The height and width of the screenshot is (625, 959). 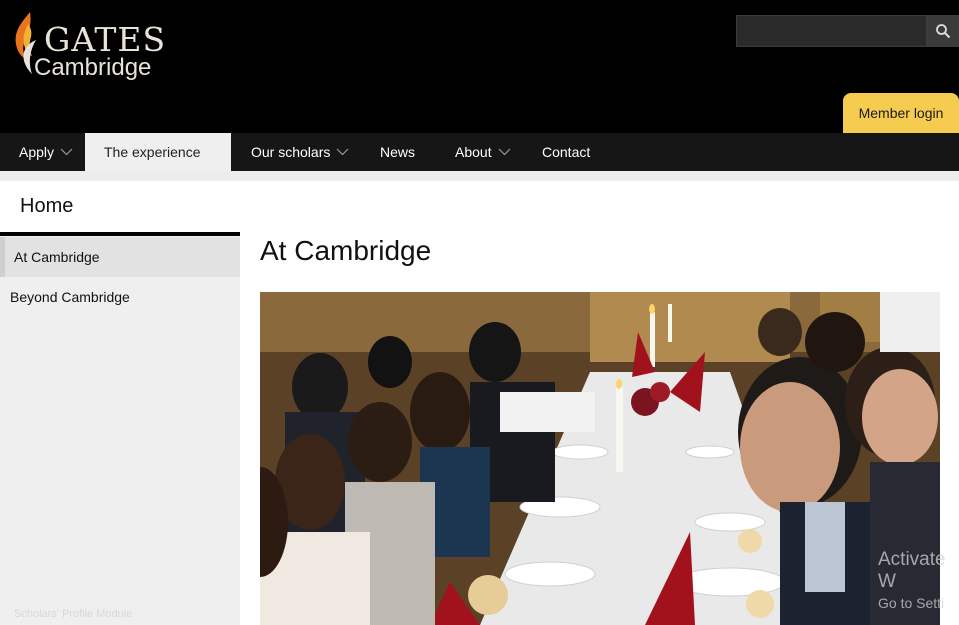 I want to click on nav-label: News, so click(x=398, y=152).